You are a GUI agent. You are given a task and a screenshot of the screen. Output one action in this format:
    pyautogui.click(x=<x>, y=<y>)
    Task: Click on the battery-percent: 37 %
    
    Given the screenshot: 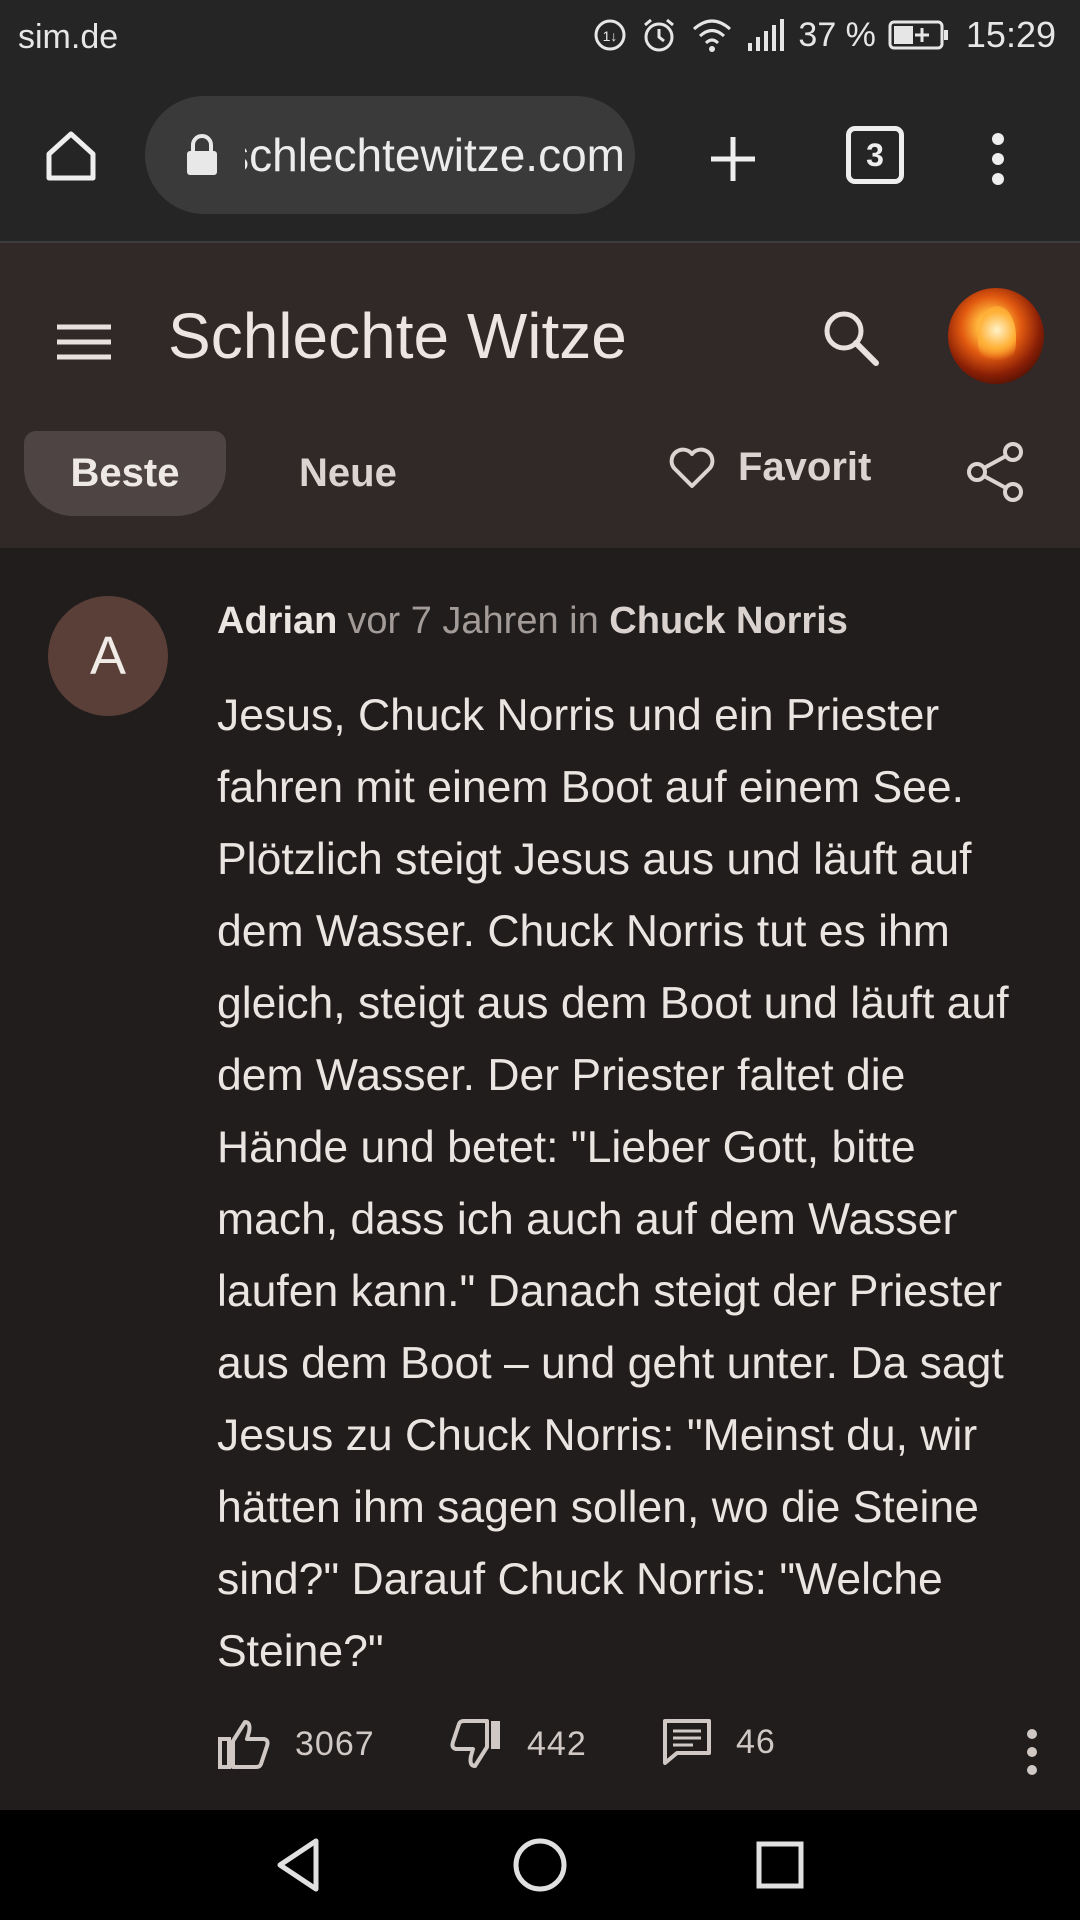 What is the action you would take?
    pyautogui.click(x=837, y=34)
    